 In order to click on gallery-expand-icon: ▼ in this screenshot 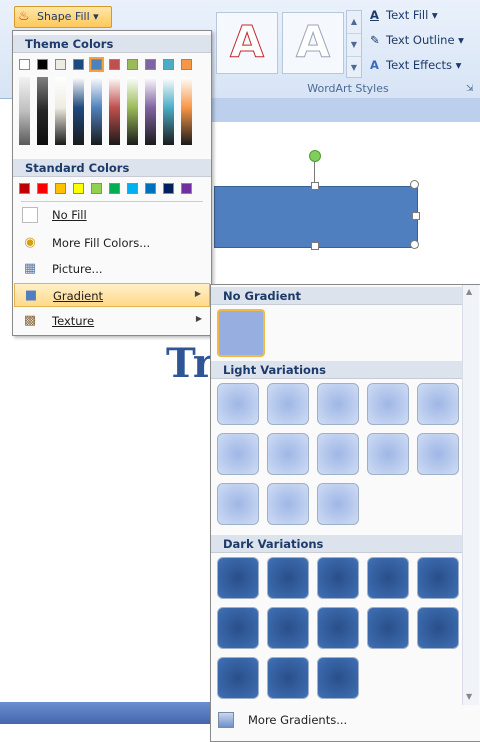, I will do `click(354, 68)`.